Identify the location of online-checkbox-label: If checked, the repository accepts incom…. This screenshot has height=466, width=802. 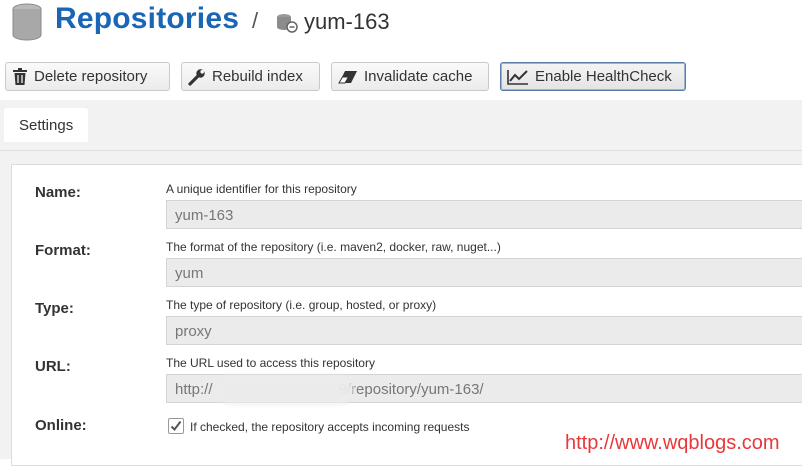
(330, 427).